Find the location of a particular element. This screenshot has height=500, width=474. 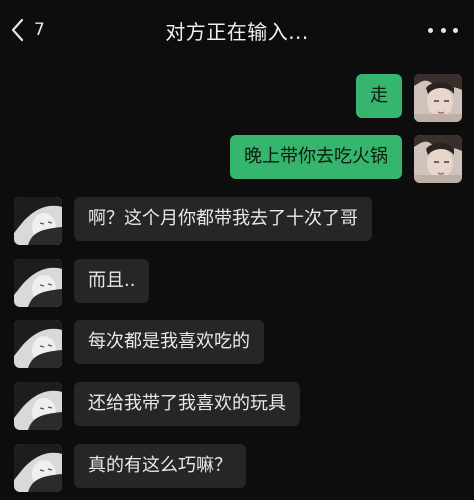

message-bubble-incoming: 啊？这个月你都带我去了十次了哥 is located at coordinates (223, 219).